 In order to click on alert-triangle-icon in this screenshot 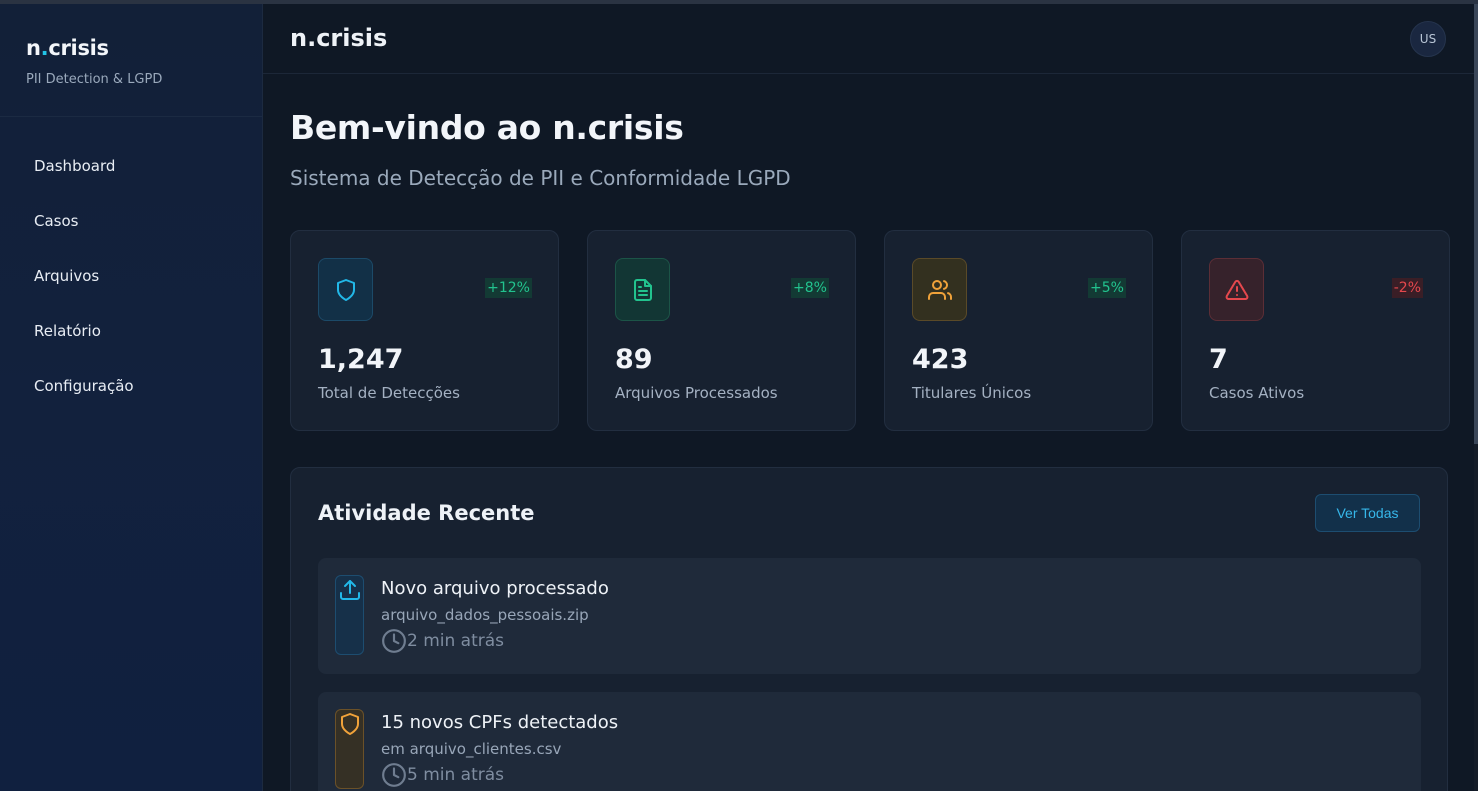, I will do `click(1236, 289)`.